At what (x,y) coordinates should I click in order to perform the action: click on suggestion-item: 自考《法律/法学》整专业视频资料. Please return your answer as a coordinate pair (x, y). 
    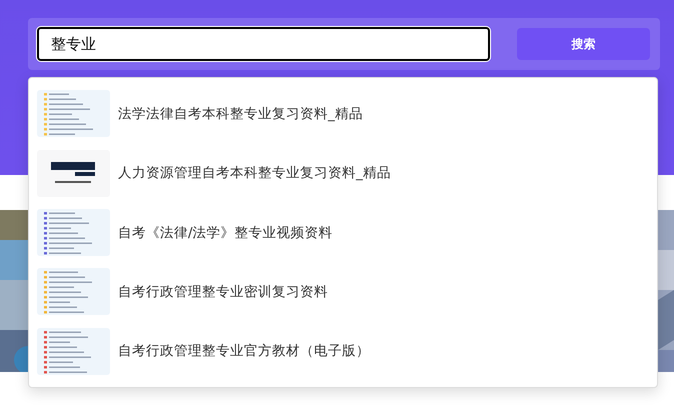
    Looking at the image, I should click on (225, 233).